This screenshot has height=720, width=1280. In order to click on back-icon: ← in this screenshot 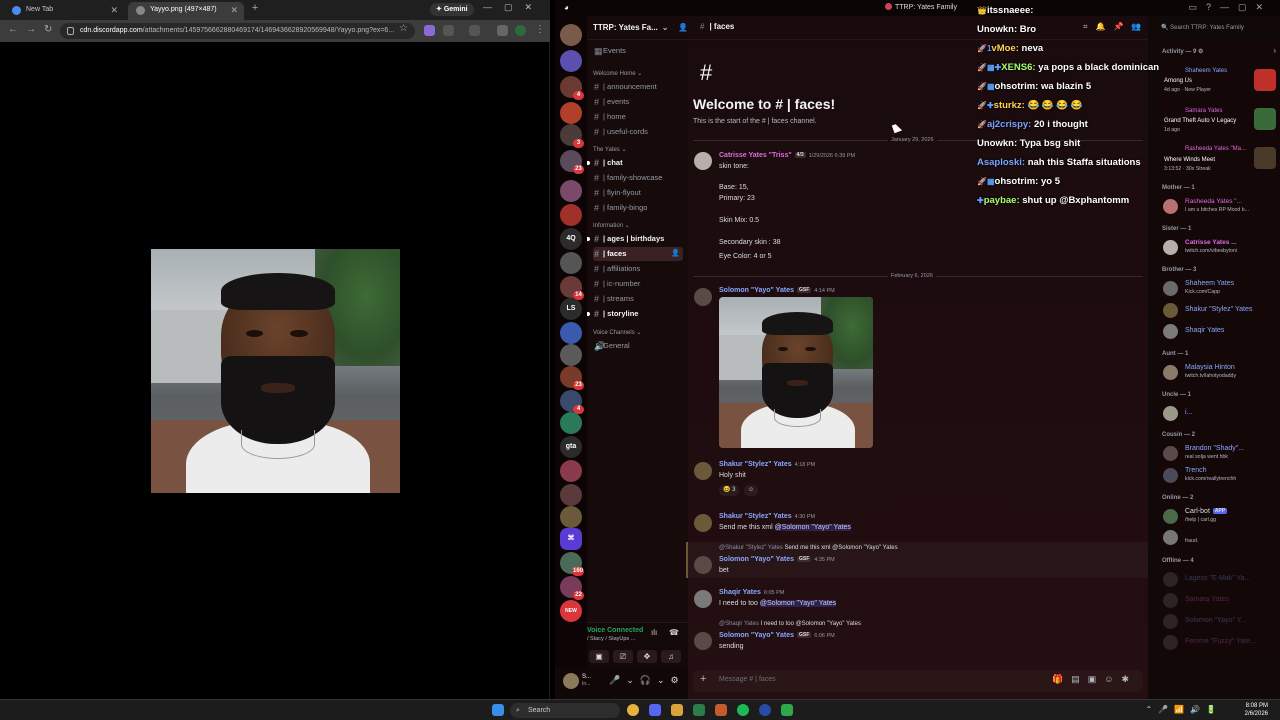, I will do `click(13, 29)`.